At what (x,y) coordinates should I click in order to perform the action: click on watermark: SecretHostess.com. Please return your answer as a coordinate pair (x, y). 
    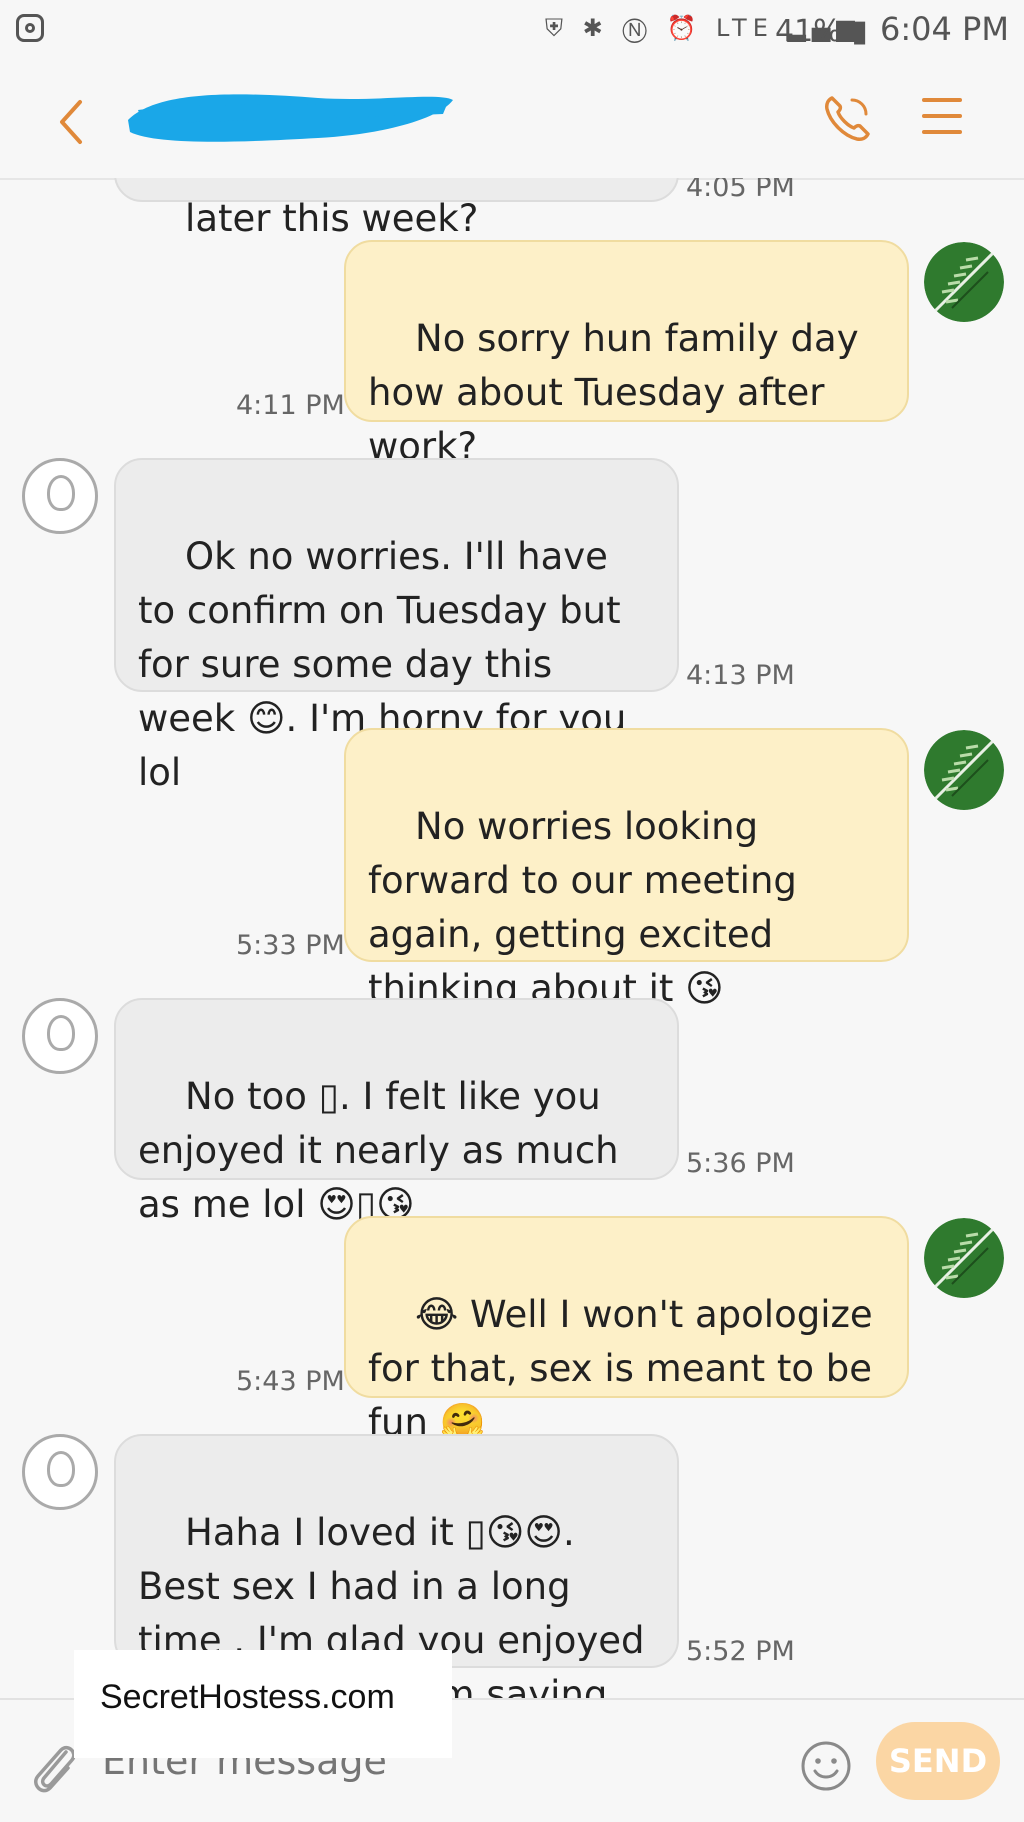
    Looking at the image, I should click on (263, 1704).